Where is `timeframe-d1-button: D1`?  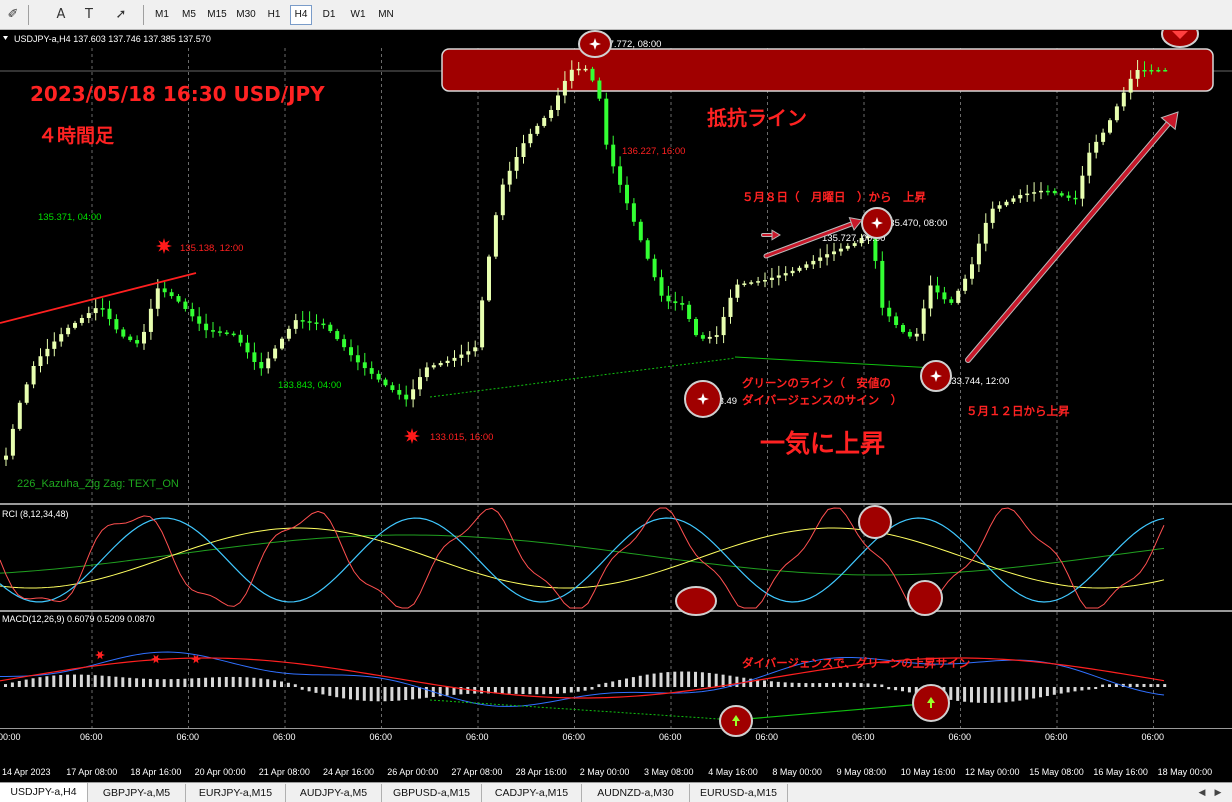 timeframe-d1-button: D1 is located at coordinates (329, 15).